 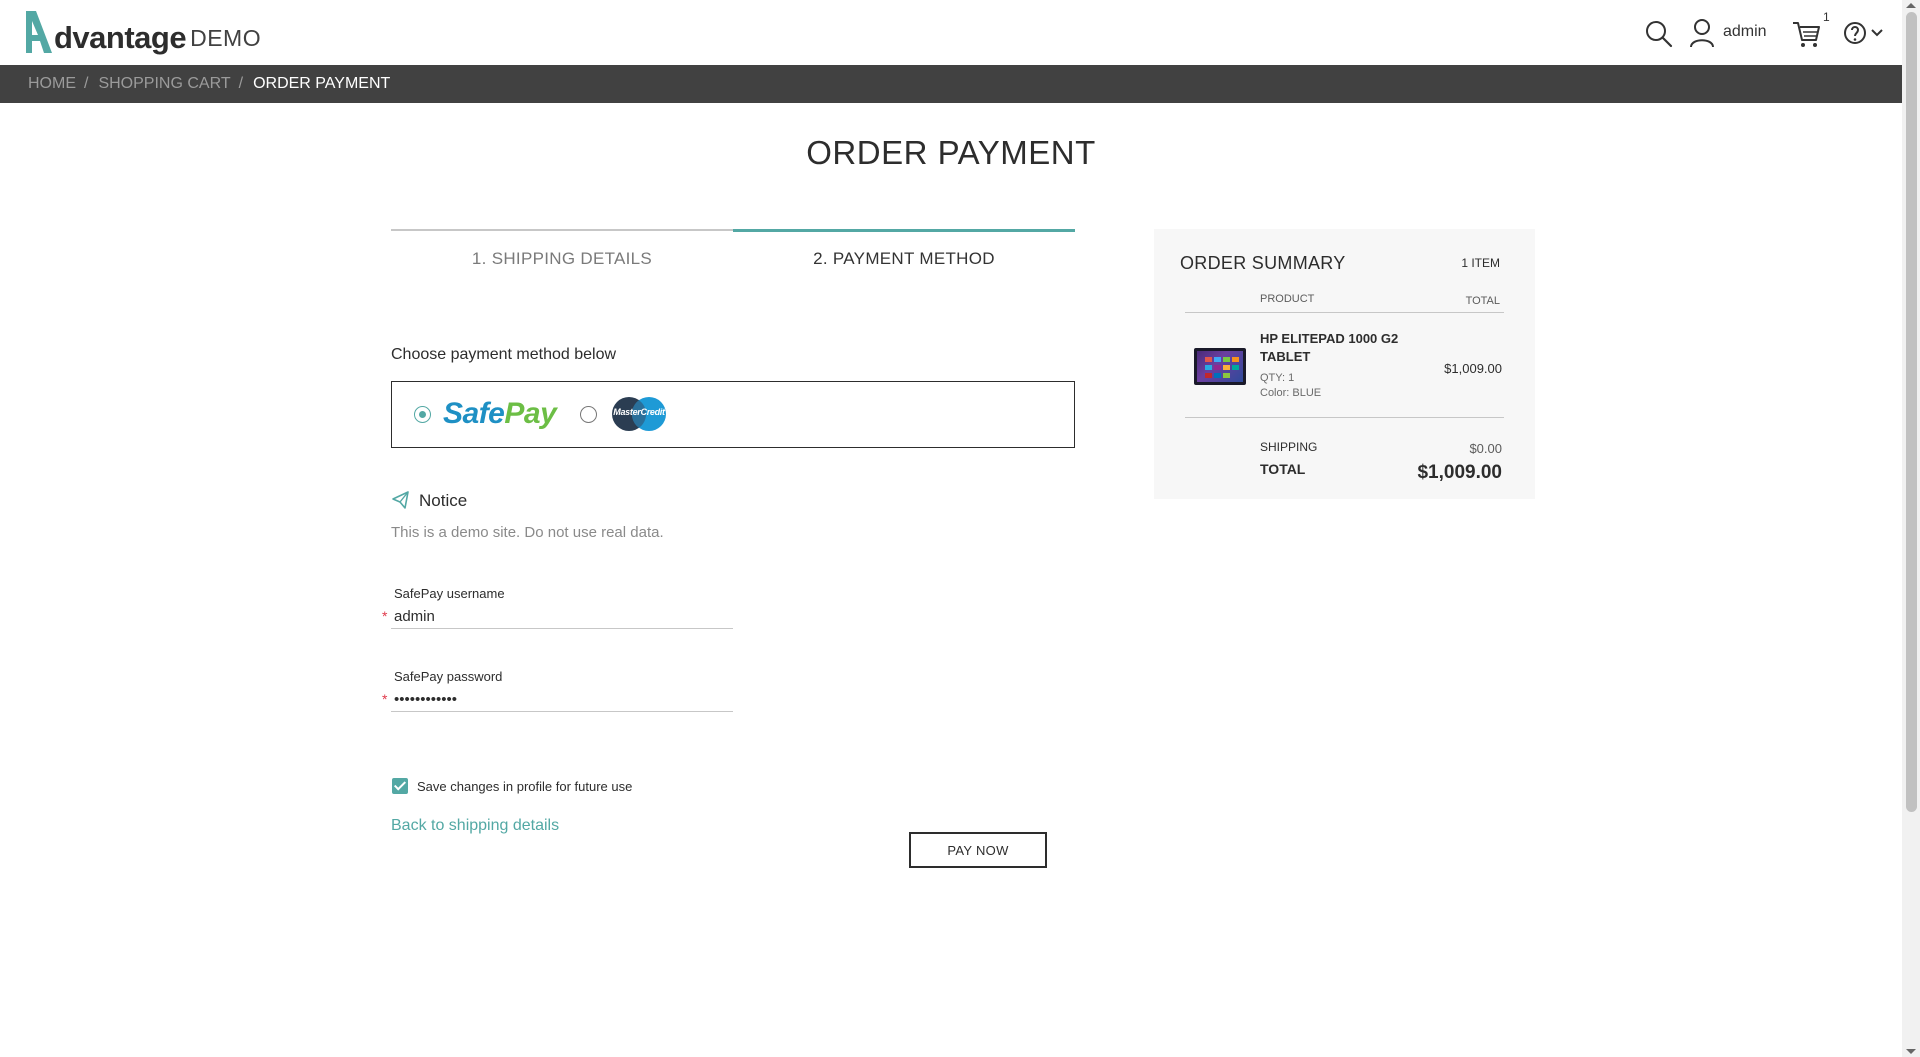 What do you see at coordinates (226, 38) in the screenshot?
I see `logo-demo: DEMO` at bounding box center [226, 38].